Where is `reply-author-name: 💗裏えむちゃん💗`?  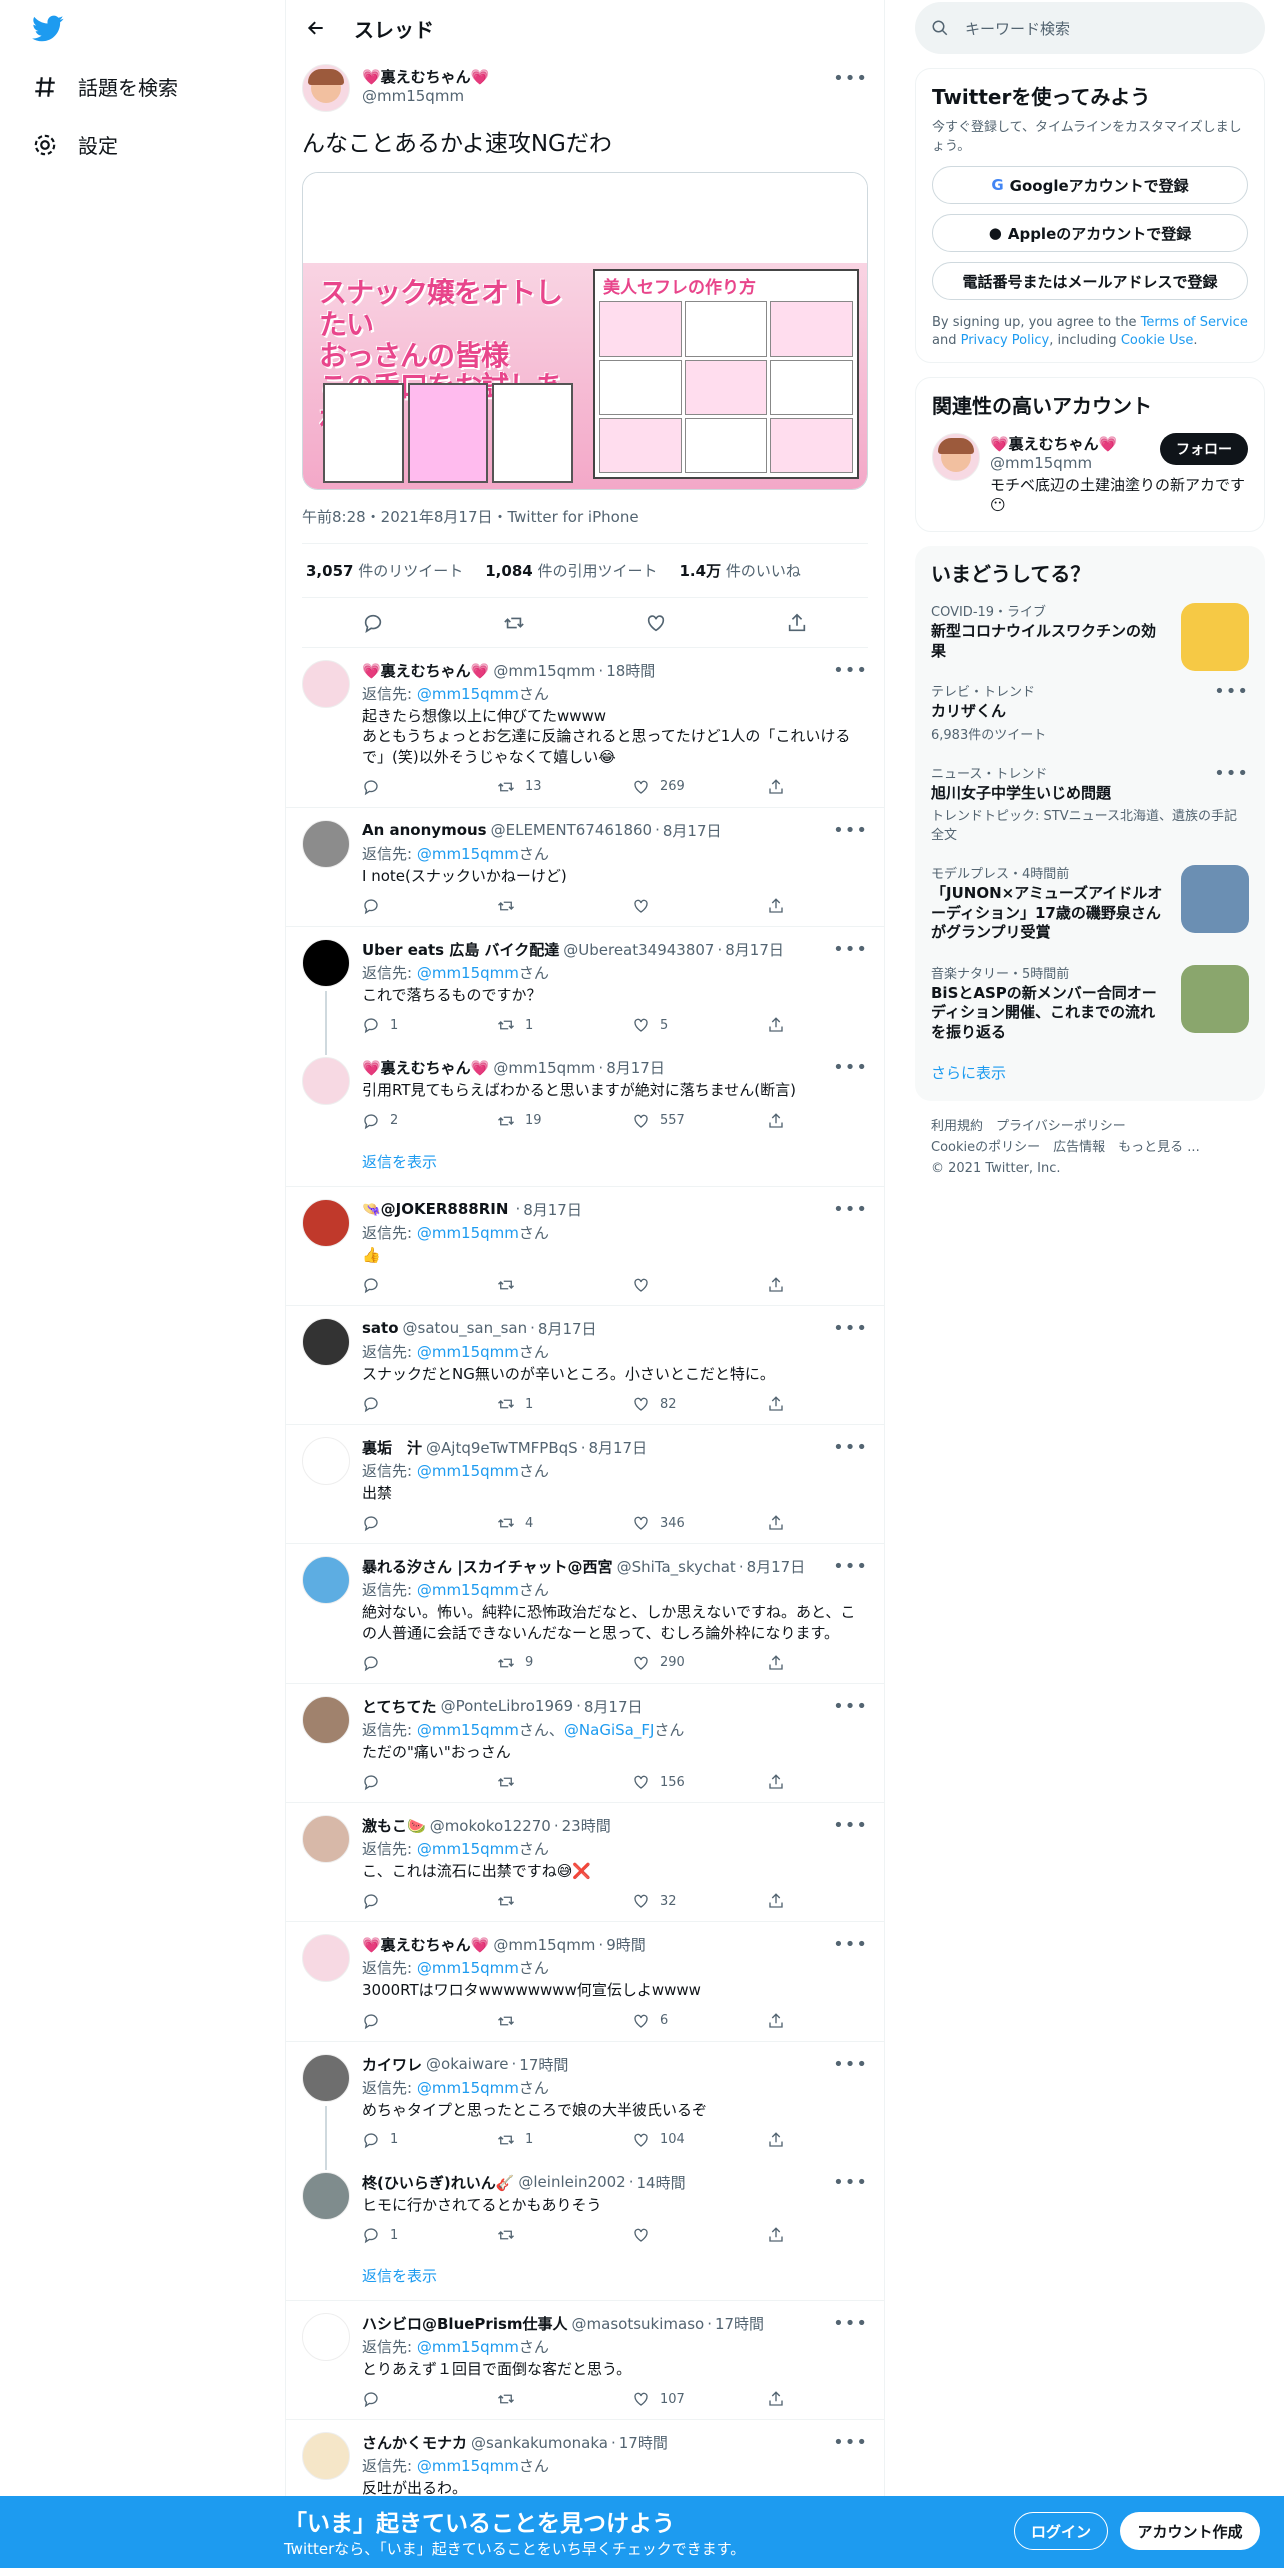
reply-author-name: 💗裏えむちゃん💗 is located at coordinates (425, 1944).